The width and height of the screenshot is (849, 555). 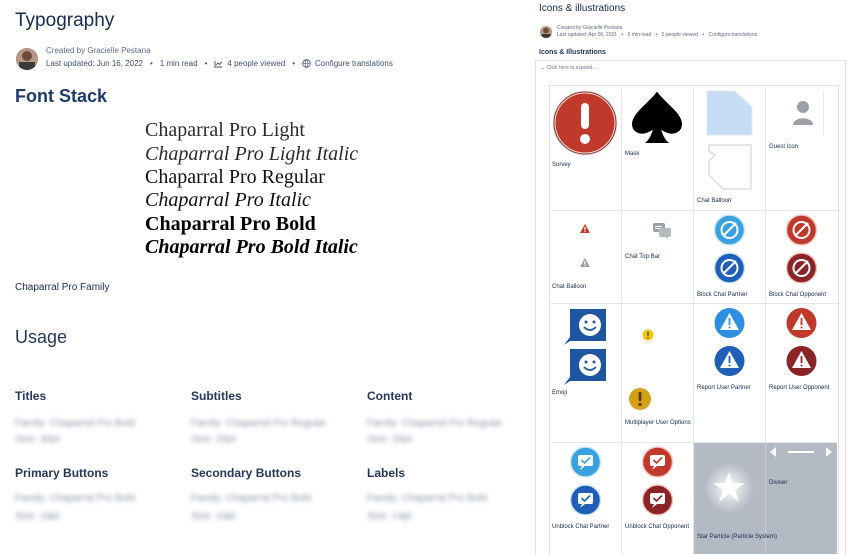 What do you see at coordinates (582, 8) in the screenshot?
I see `page-title: Icons & illustrations` at bounding box center [582, 8].